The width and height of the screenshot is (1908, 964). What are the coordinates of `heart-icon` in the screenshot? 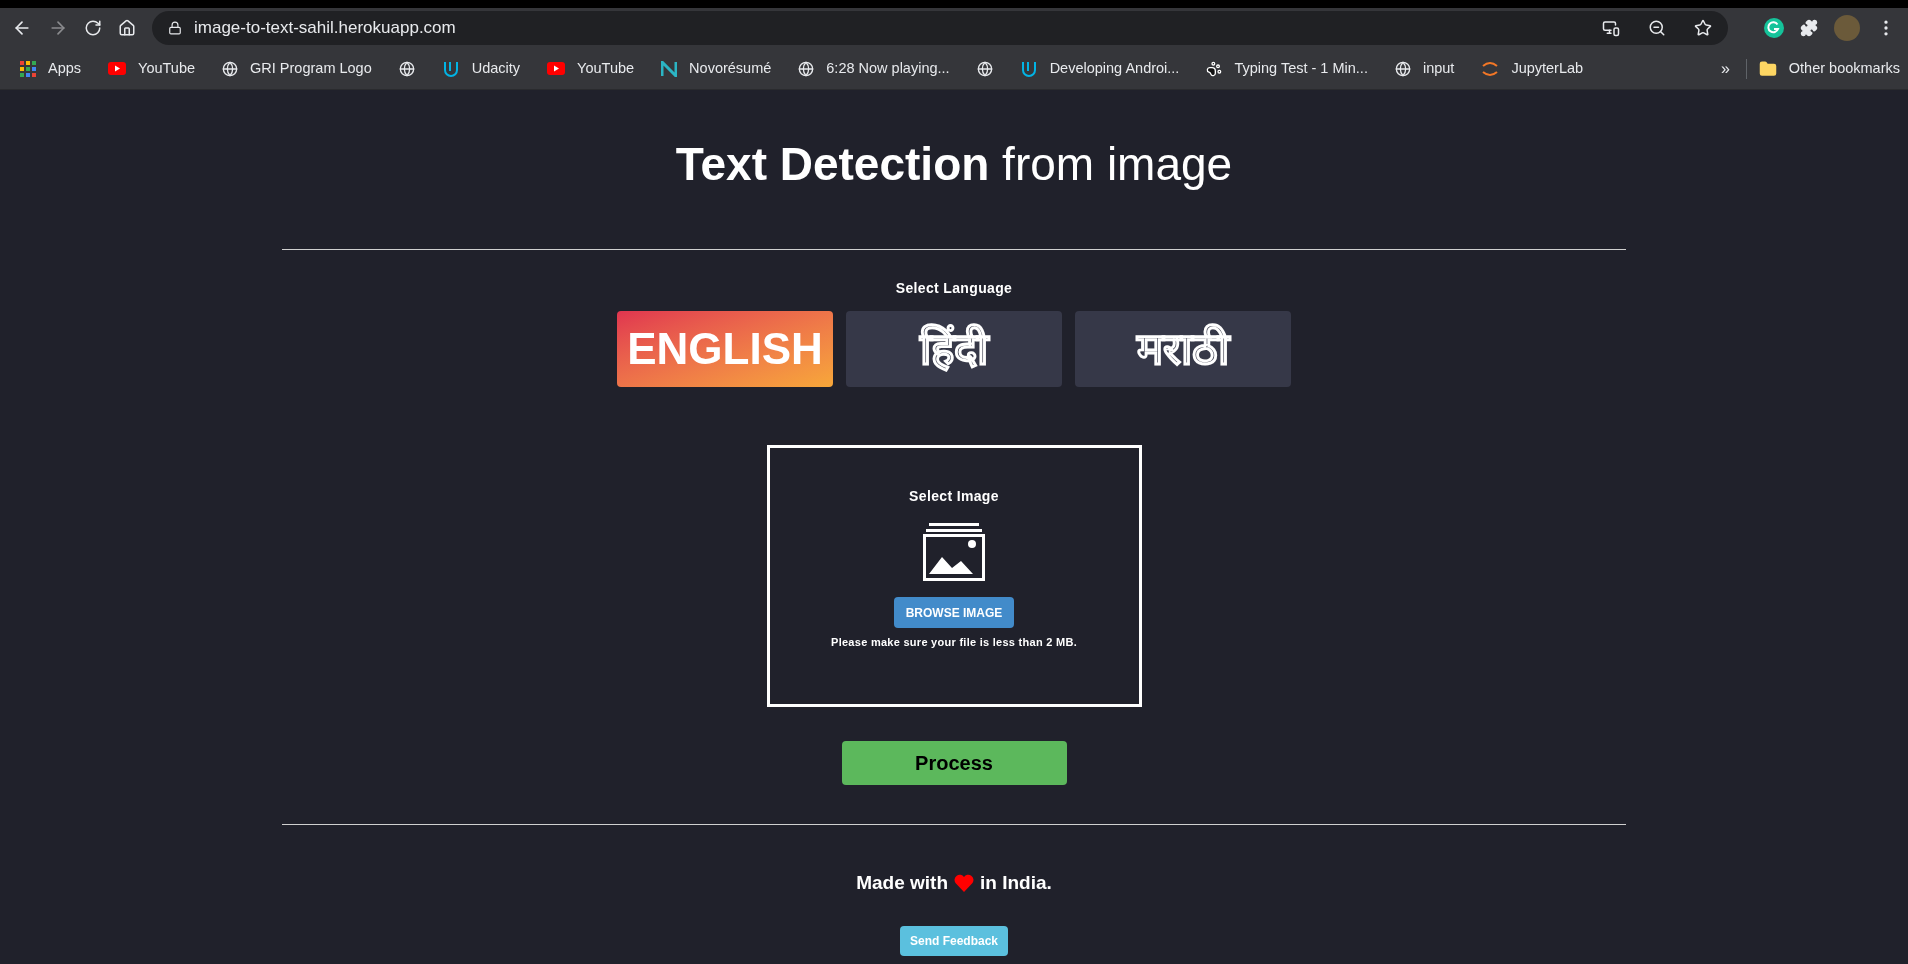 It's located at (964, 883).